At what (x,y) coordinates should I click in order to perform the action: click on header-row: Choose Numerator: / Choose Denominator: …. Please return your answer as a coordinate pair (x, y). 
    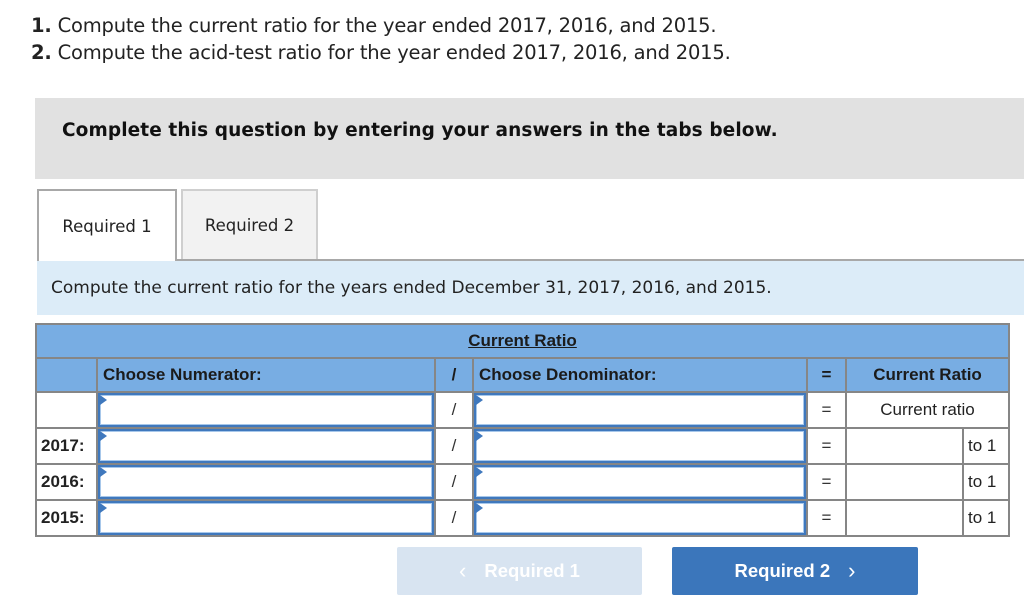
    Looking at the image, I should click on (522, 375).